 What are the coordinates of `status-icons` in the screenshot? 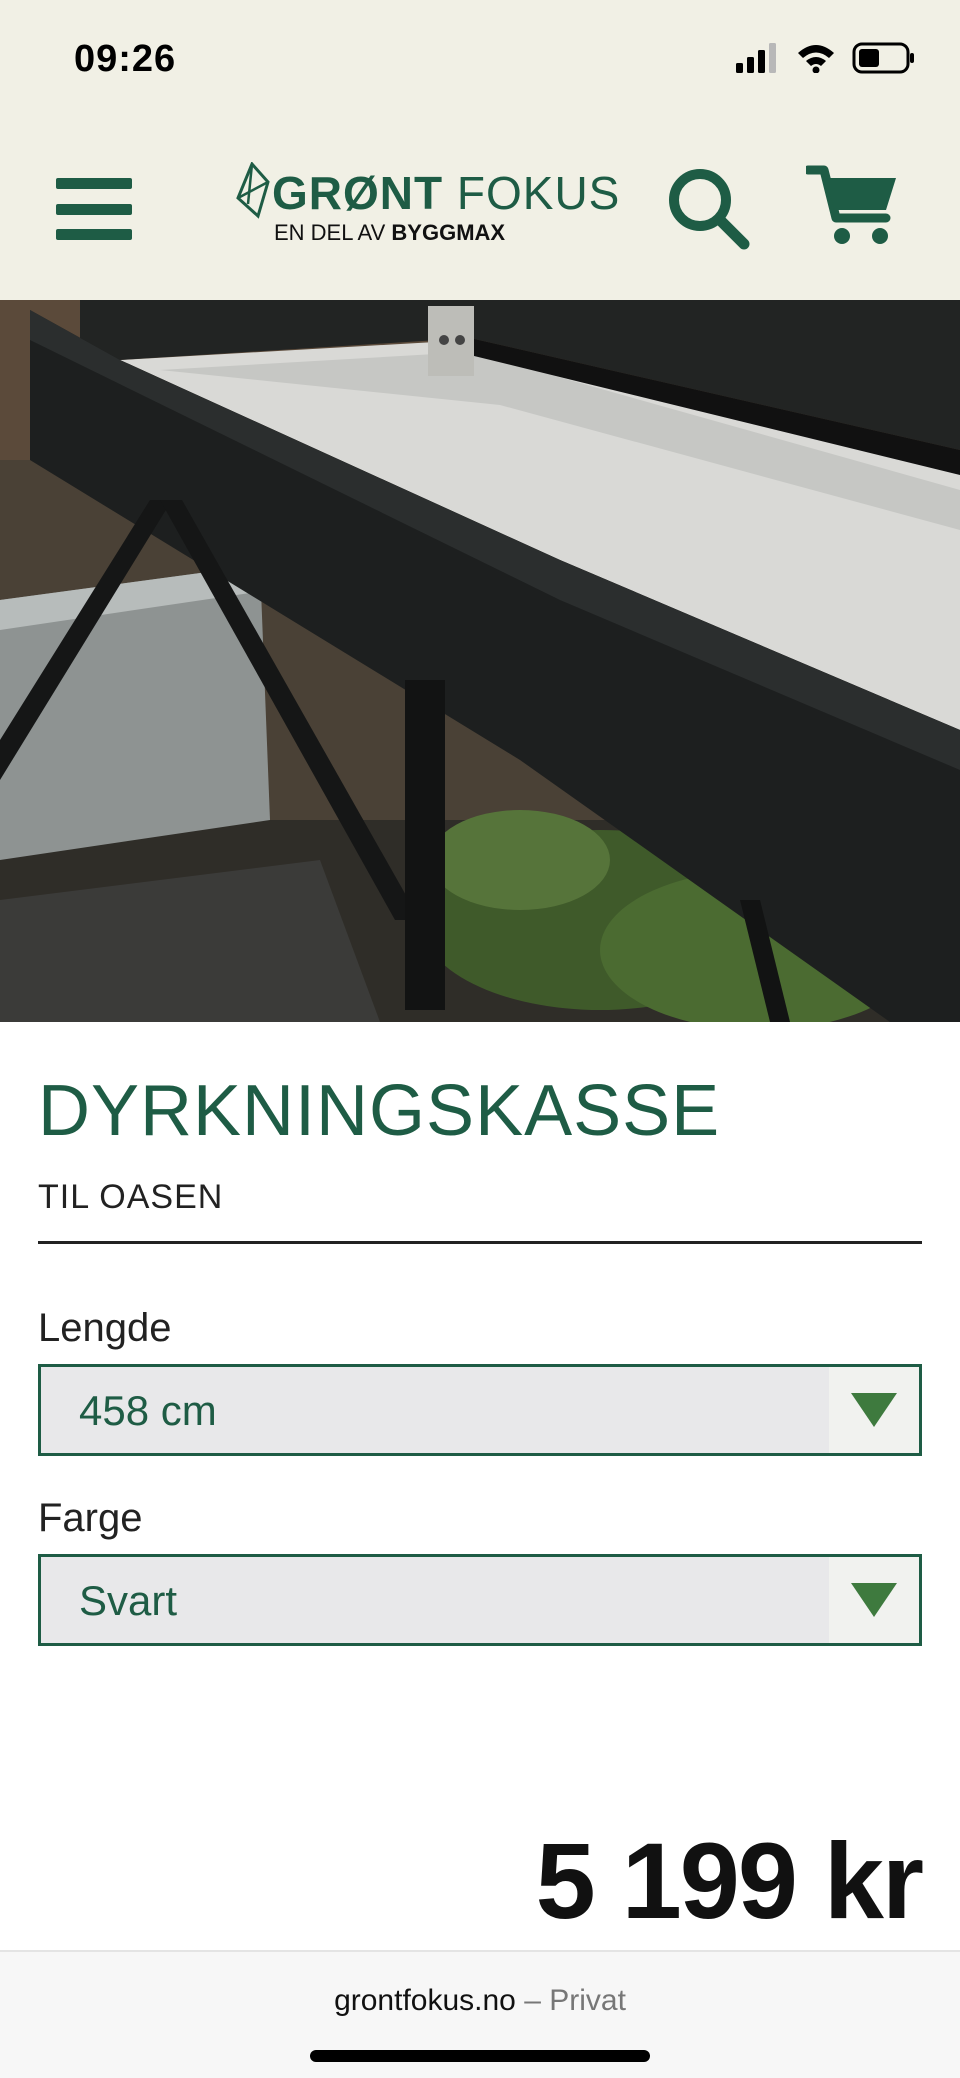 It's located at (826, 58).